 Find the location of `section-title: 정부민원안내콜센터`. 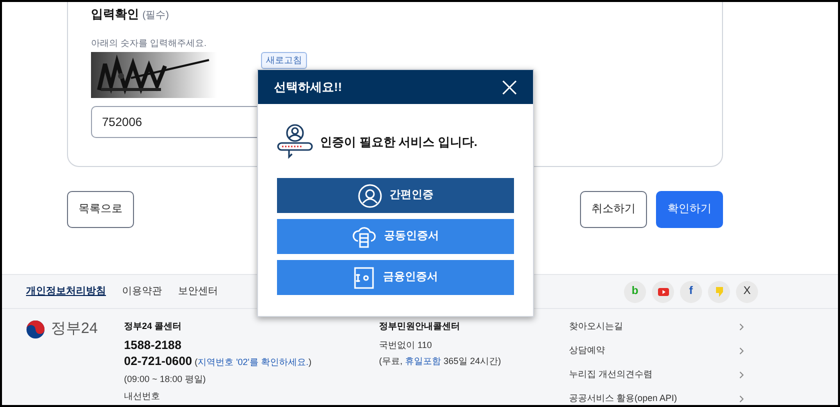

section-title: 정부민원안내콜센터 is located at coordinates (420, 326).